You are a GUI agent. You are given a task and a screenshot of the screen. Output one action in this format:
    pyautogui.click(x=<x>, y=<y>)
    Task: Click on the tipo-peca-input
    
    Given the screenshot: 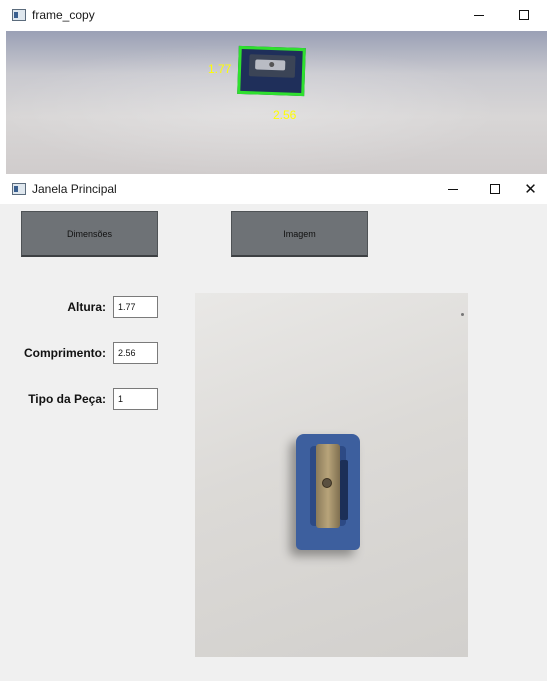 What is the action you would take?
    pyautogui.click(x=135, y=399)
    